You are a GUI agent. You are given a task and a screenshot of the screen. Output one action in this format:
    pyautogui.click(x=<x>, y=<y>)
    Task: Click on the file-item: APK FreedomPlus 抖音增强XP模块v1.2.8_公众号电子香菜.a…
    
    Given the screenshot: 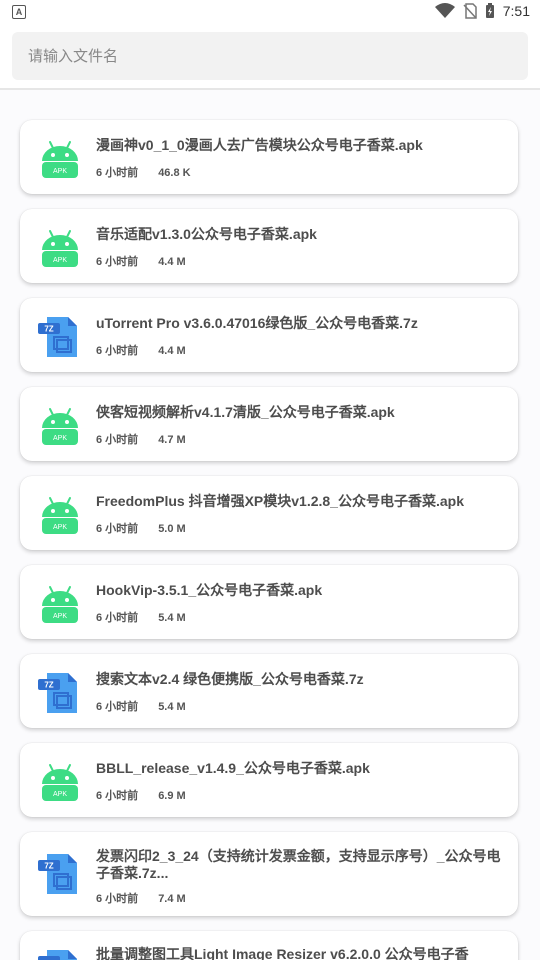 What is the action you would take?
    pyautogui.click(x=269, y=513)
    